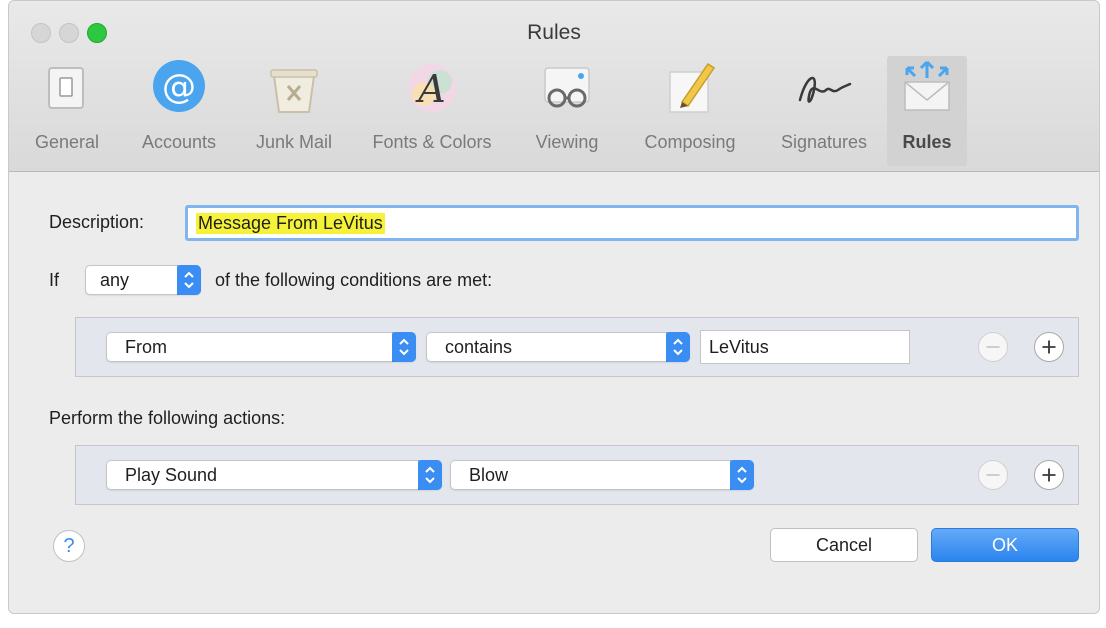 This screenshot has width=1106, height=628. Describe the element at coordinates (167, 418) in the screenshot. I see `actions-label: Perform the following actions:` at that location.